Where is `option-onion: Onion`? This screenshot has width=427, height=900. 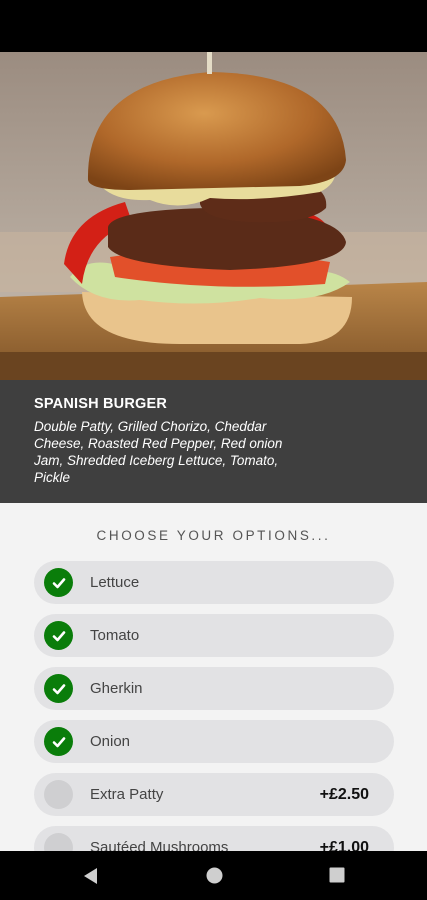 option-onion: Onion is located at coordinates (214, 741).